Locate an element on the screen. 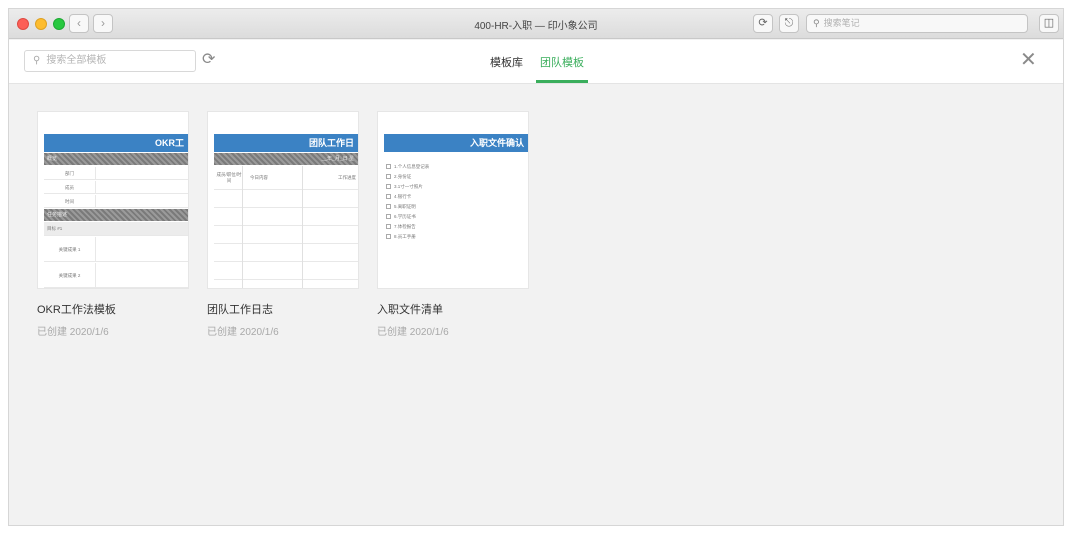 The height and width of the screenshot is (536, 1080). thumb-checklist-item: 3.1寸一寸照片 is located at coordinates (404, 187).